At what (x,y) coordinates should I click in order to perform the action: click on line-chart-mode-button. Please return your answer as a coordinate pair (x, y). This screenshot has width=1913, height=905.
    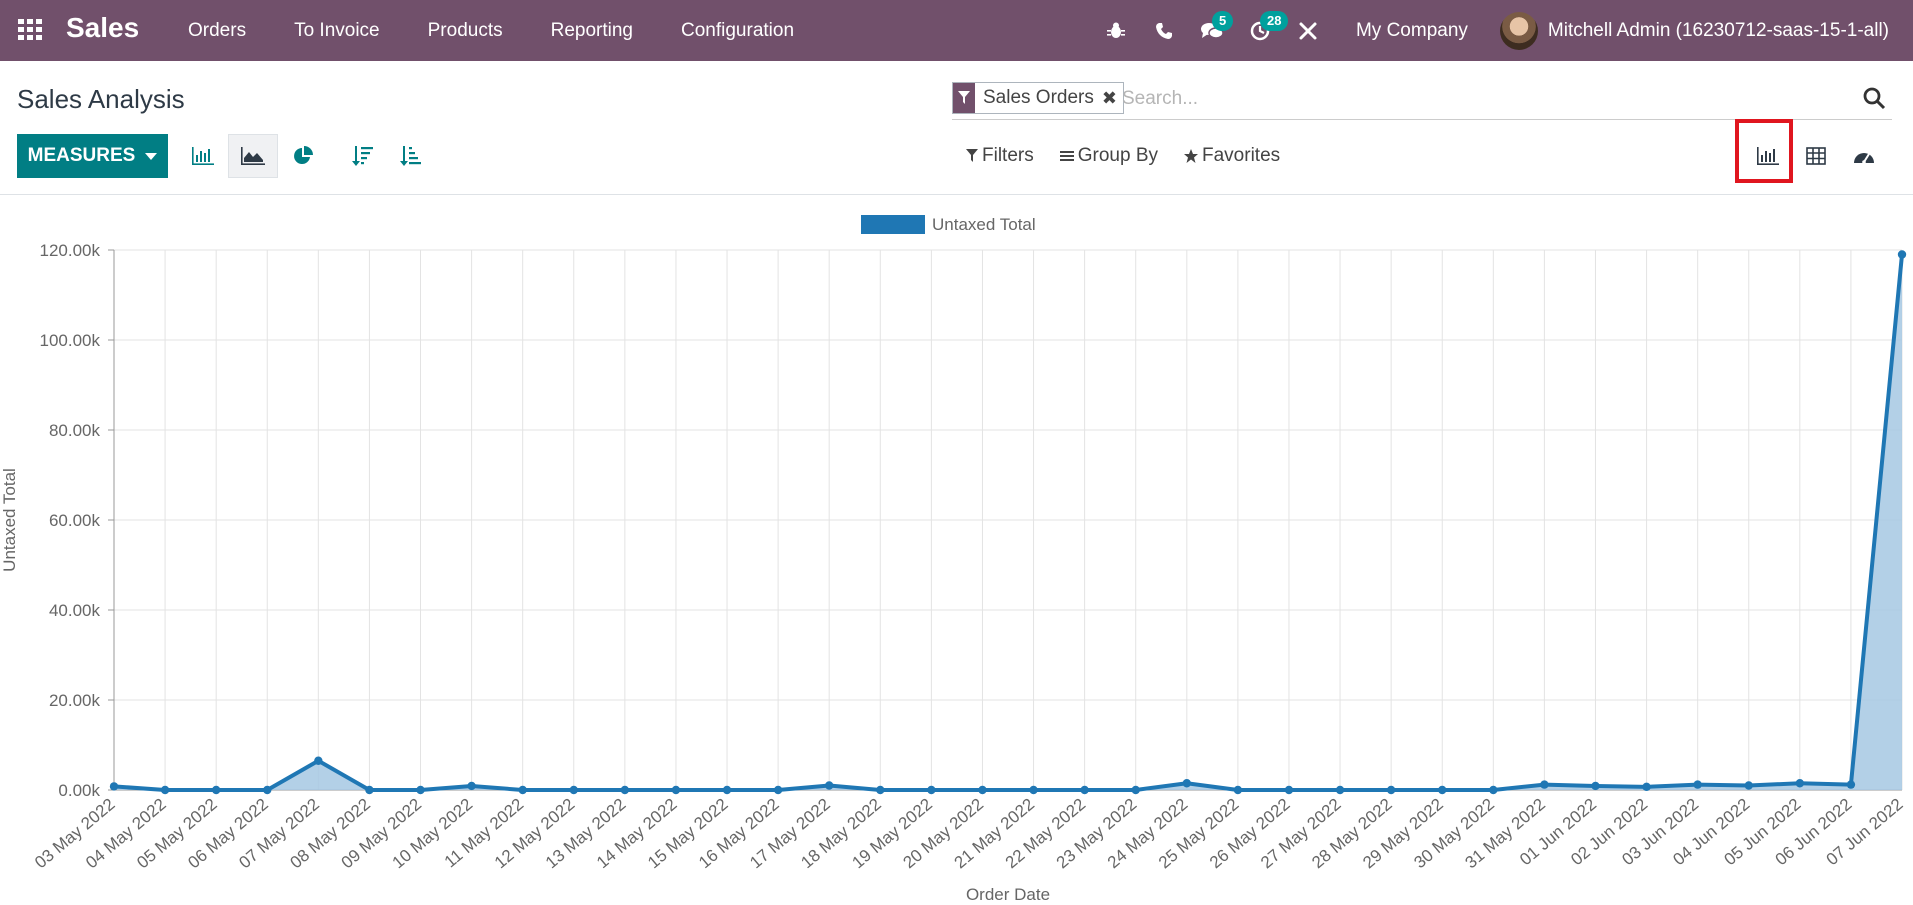
    Looking at the image, I should click on (253, 156).